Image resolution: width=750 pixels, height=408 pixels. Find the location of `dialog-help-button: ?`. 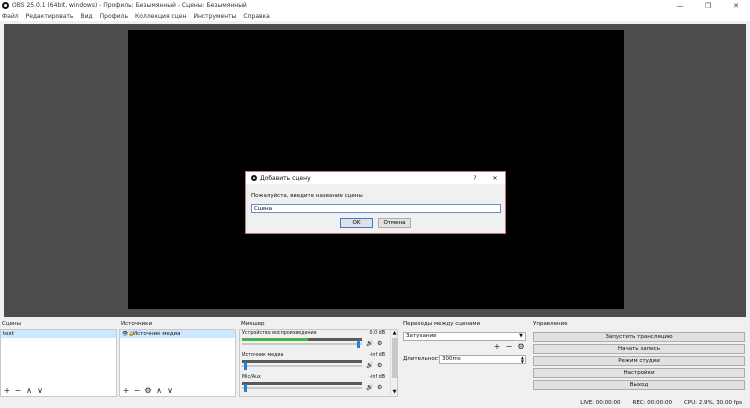

dialog-help-button: ? is located at coordinates (475, 178).